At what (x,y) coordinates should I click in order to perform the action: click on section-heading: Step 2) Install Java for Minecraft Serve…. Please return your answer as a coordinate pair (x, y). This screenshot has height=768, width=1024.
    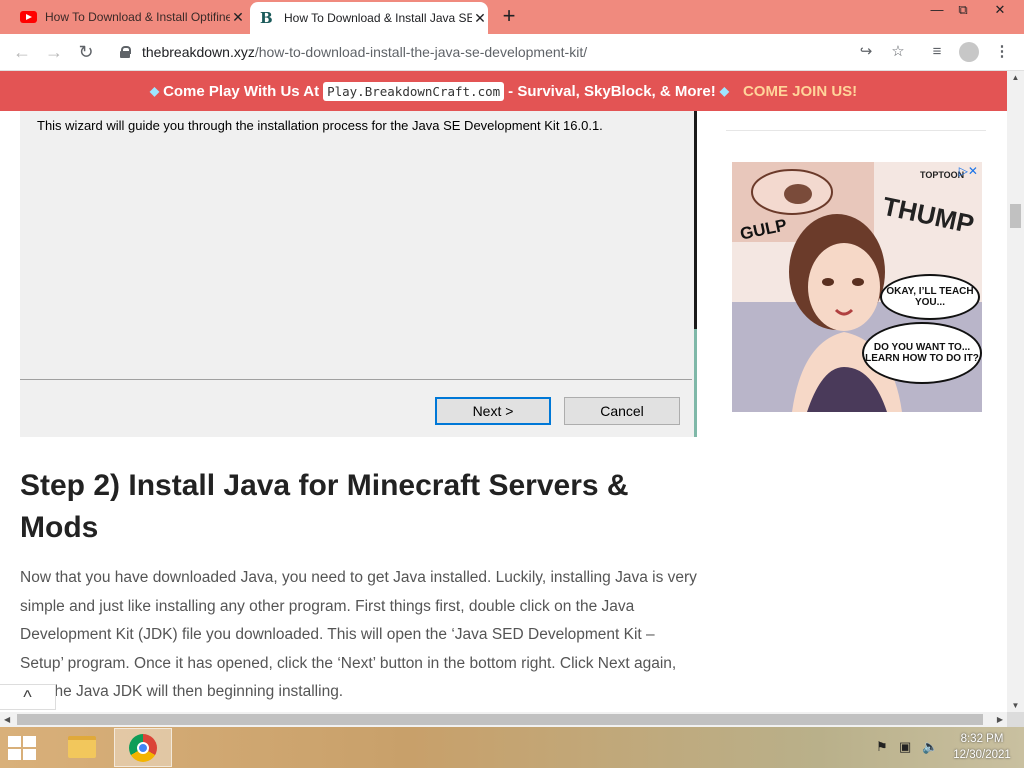
    Looking at the image, I should click on (324, 506).